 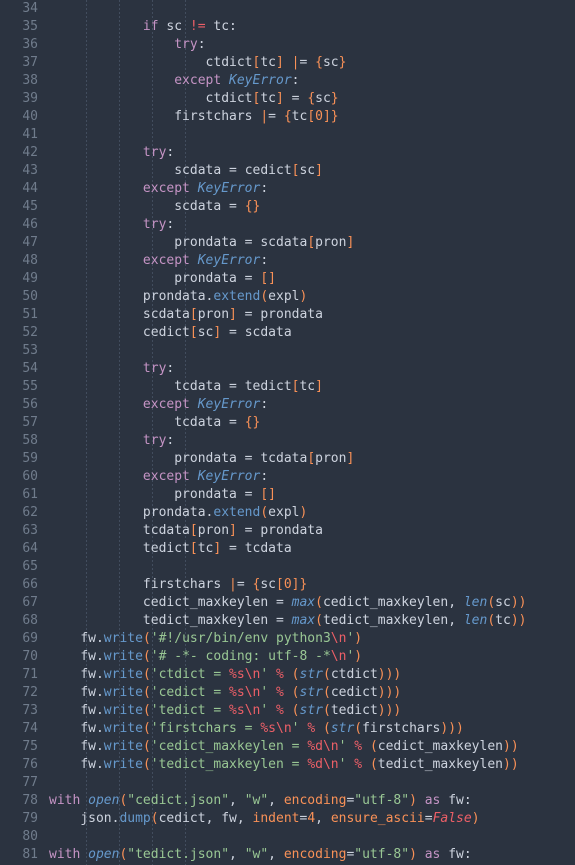 I want to click on code-line: 39 ctdict[tc] = {sc}, so click(x=287, y=99).